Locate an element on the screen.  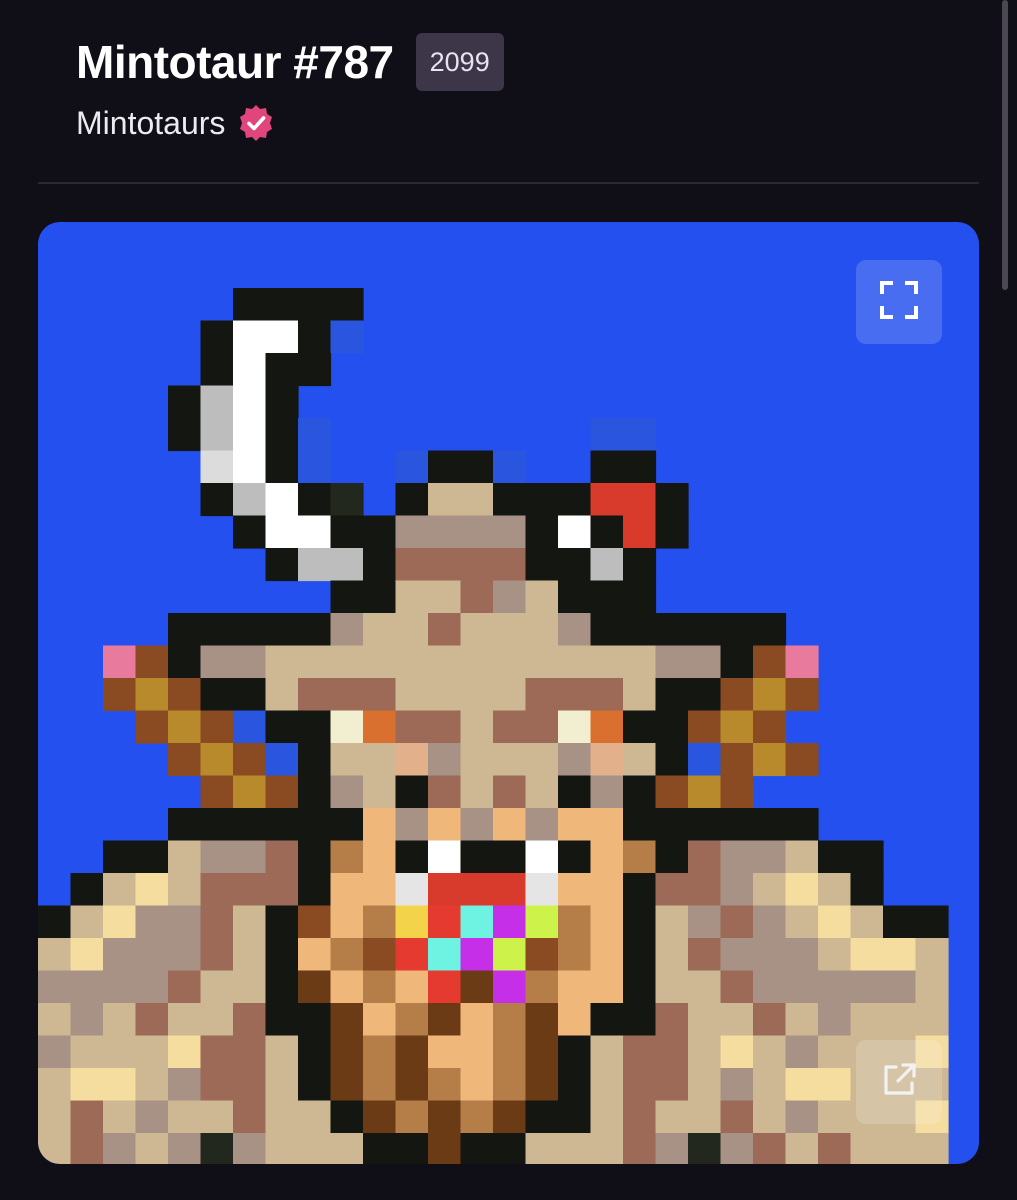
nft-title: Mintotaur #787 is located at coordinates (235, 62).